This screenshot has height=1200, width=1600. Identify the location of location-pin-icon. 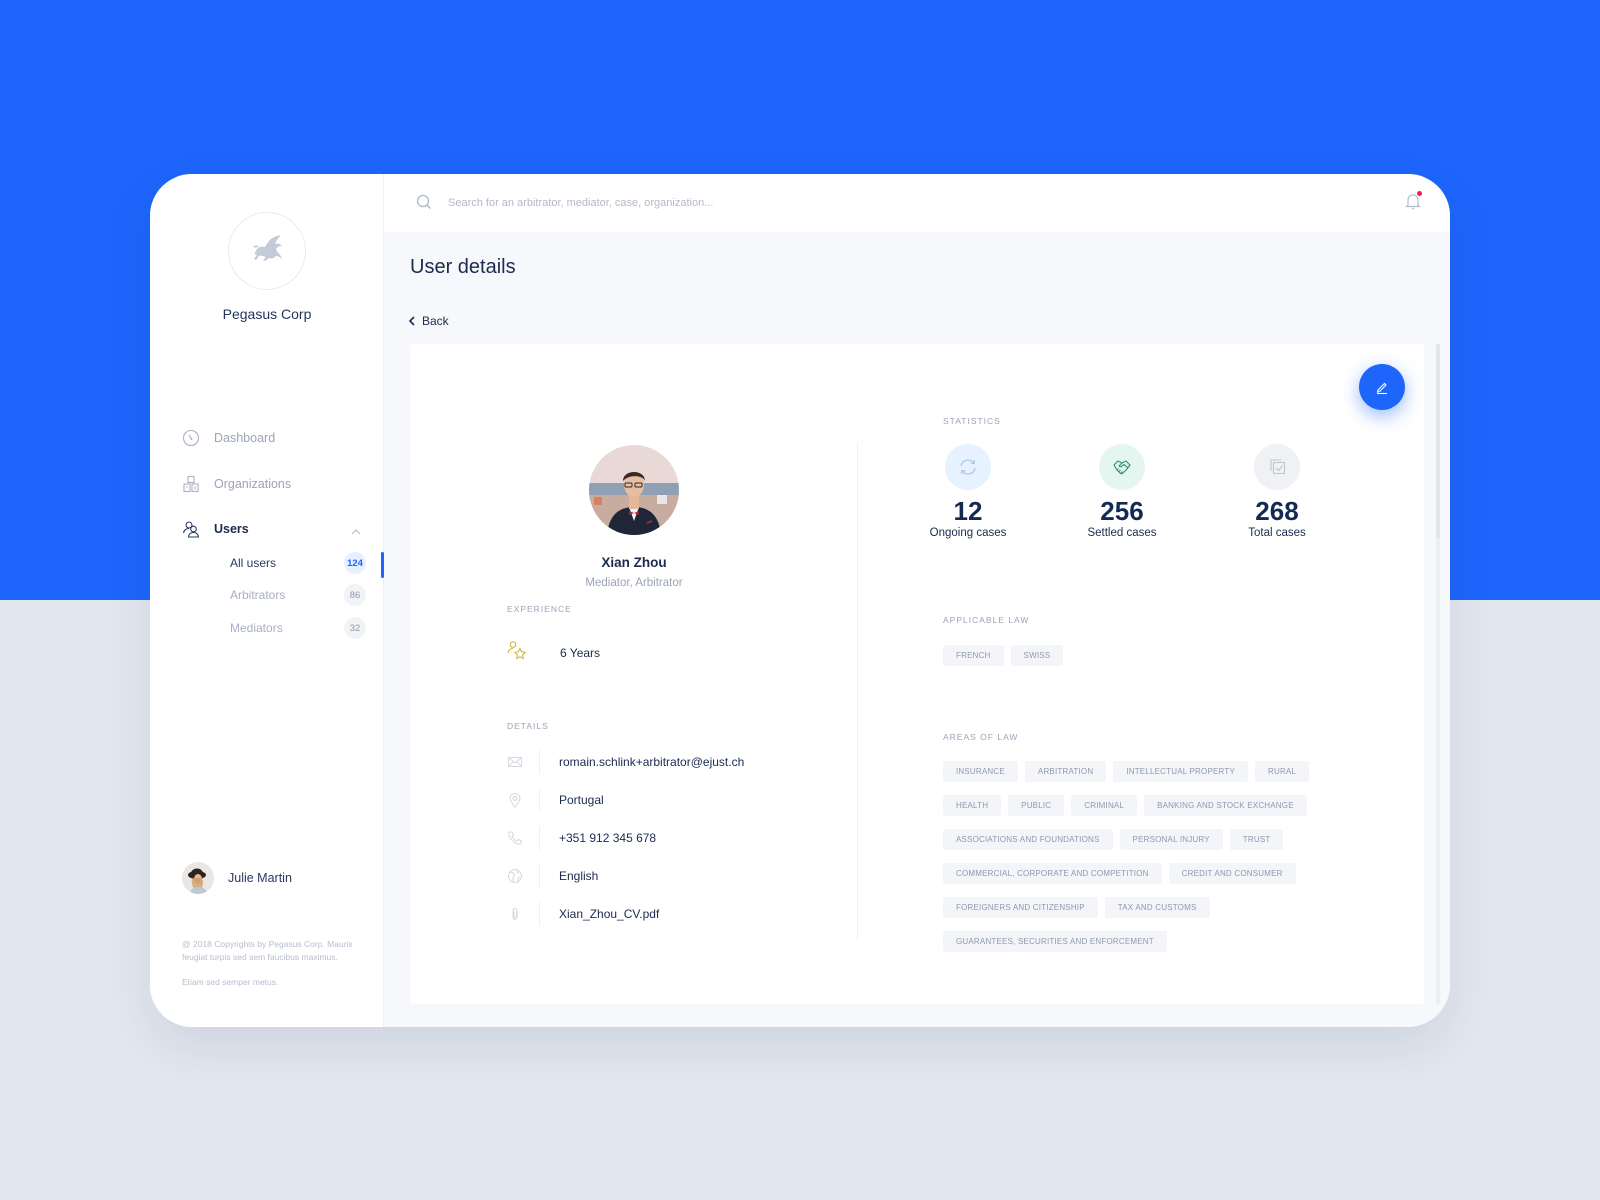
(515, 800).